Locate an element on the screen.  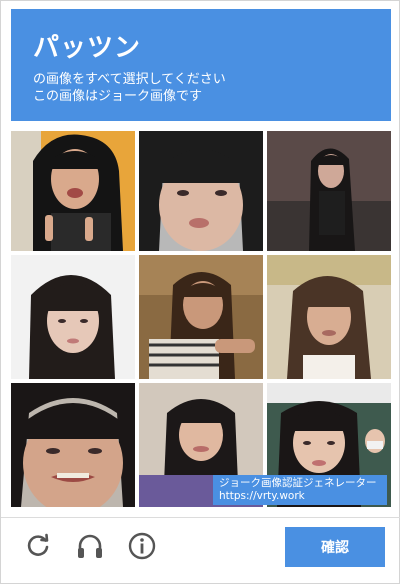
instruction-line-2: この画像はジョーク画像です is located at coordinates (118, 96).